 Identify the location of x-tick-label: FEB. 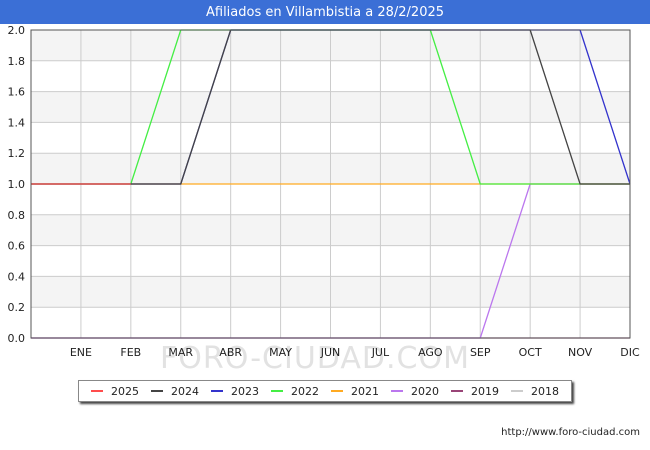
(130, 352).